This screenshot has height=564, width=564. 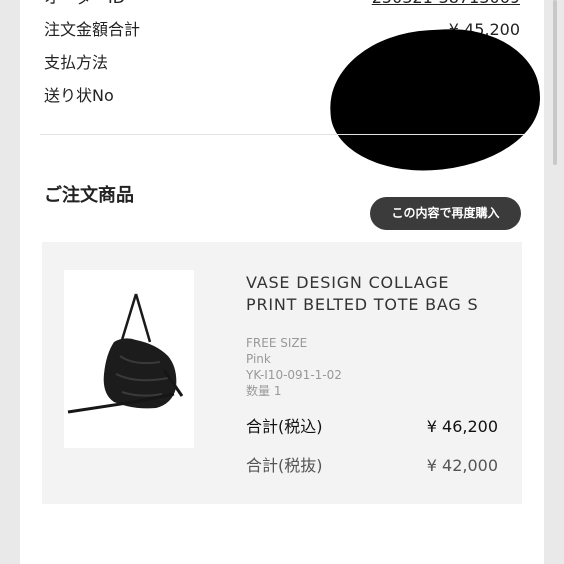 What do you see at coordinates (372, 427) in the screenshot?
I see `subtotal-incl-tax-row: 合計(税込) ¥ 46,200` at bounding box center [372, 427].